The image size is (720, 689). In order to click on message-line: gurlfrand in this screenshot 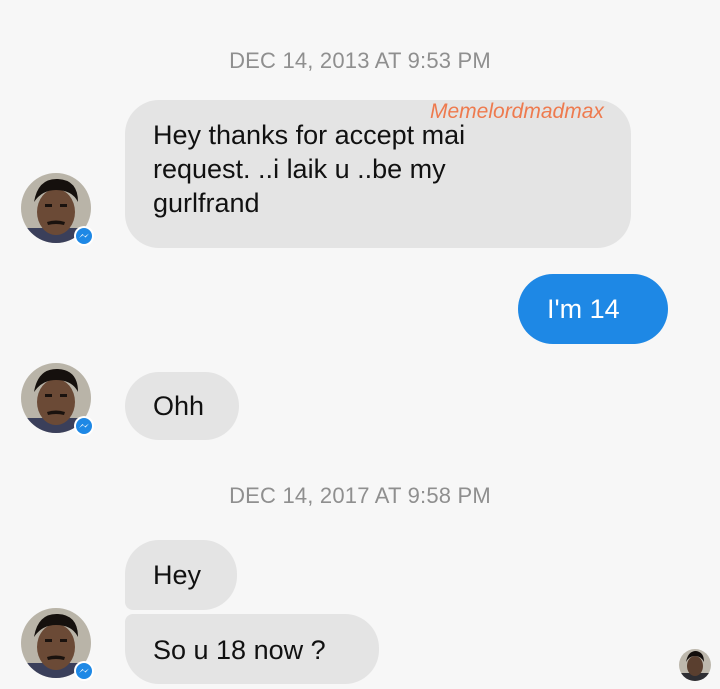, I will do `click(206, 203)`.